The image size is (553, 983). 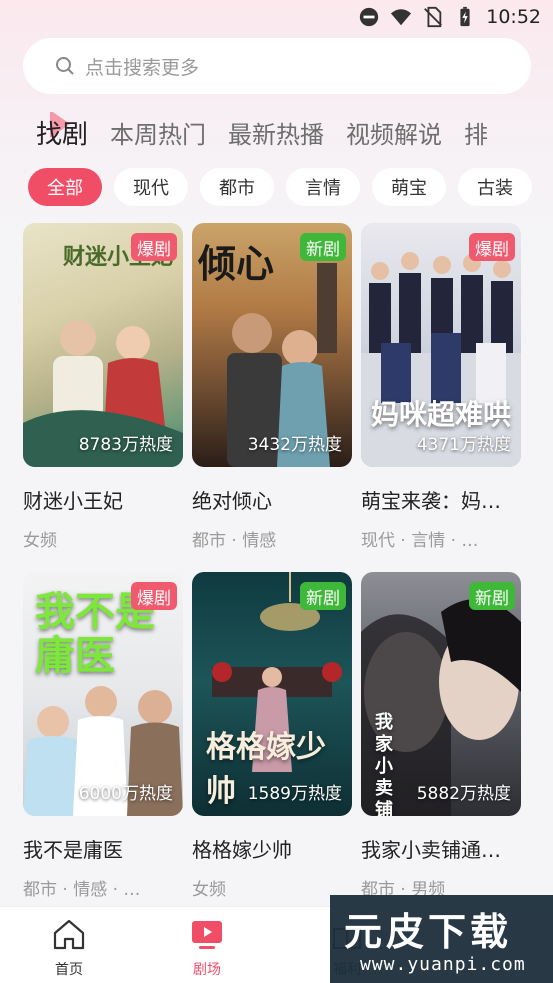 I want to click on no-sim-icon, so click(x=433, y=17).